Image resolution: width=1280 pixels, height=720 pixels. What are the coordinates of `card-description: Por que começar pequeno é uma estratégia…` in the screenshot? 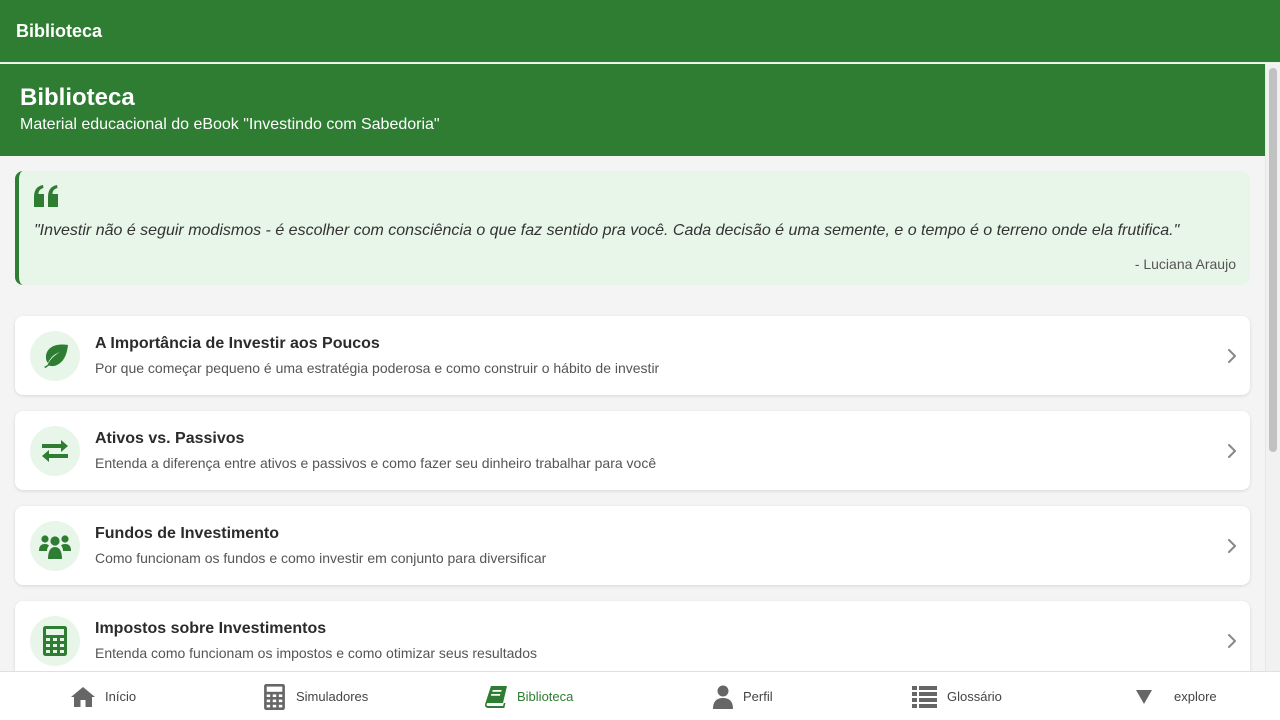 It's located at (377, 368).